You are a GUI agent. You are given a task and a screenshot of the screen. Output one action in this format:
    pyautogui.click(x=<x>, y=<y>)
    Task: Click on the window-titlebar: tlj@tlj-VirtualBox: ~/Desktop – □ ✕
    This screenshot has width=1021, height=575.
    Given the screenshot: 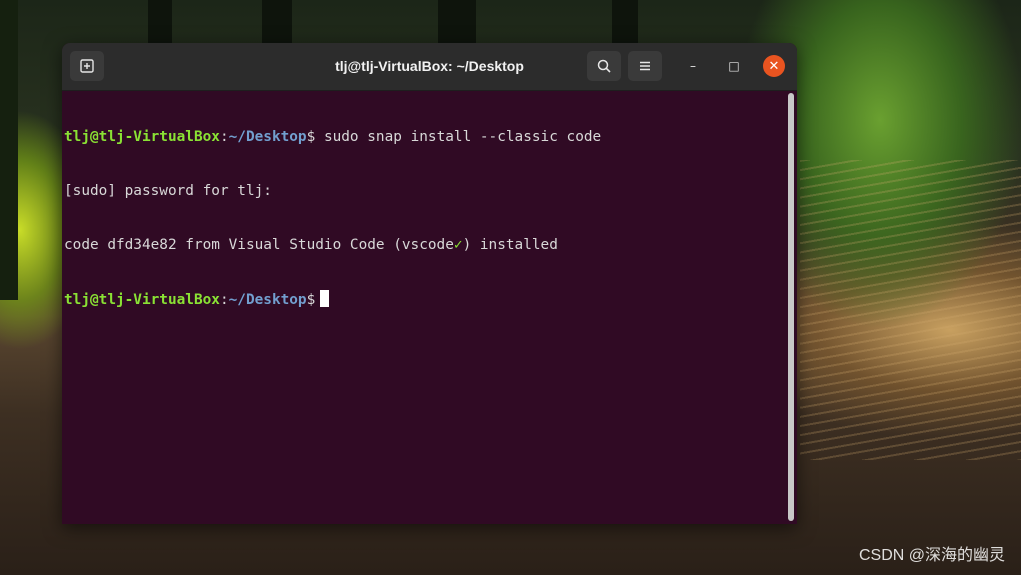 What is the action you would take?
    pyautogui.click(x=429, y=67)
    